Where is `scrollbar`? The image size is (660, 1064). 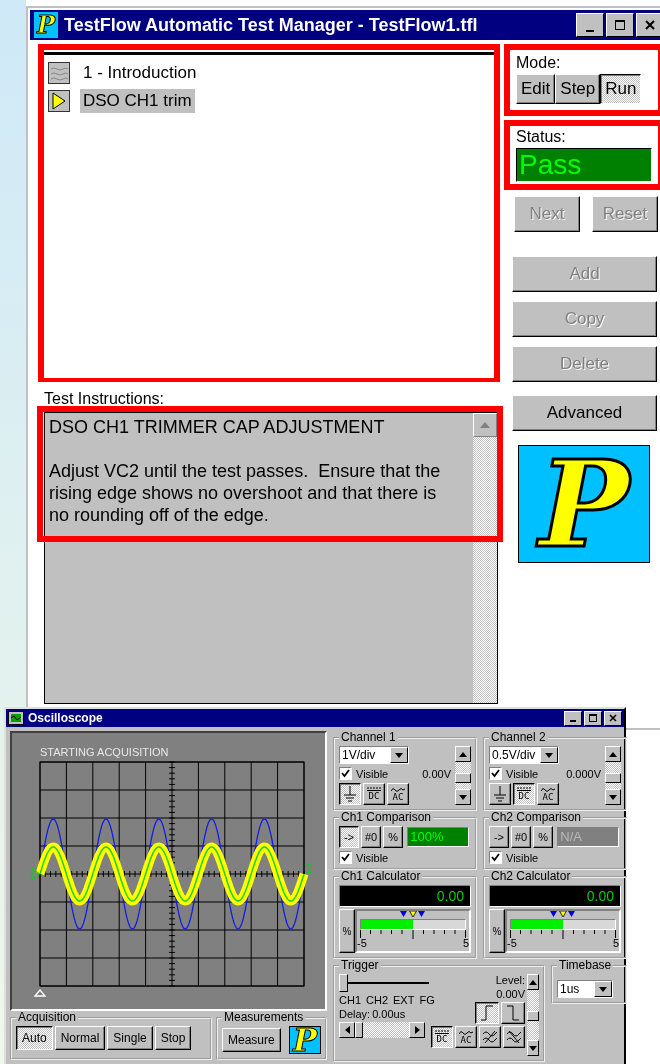
scrollbar is located at coordinates (485, 558).